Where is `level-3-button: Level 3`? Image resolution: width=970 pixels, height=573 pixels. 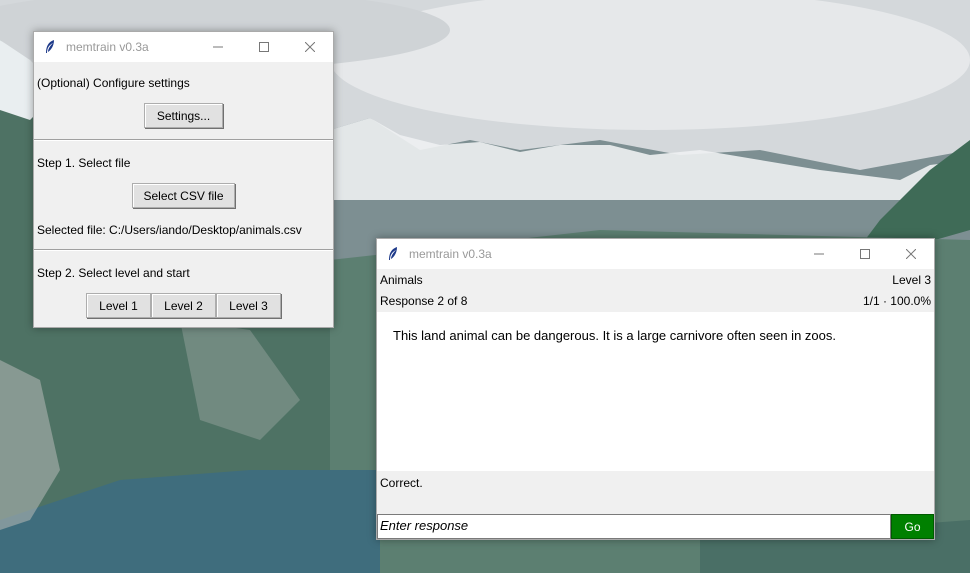
level-3-button: Level 3 is located at coordinates (248, 305).